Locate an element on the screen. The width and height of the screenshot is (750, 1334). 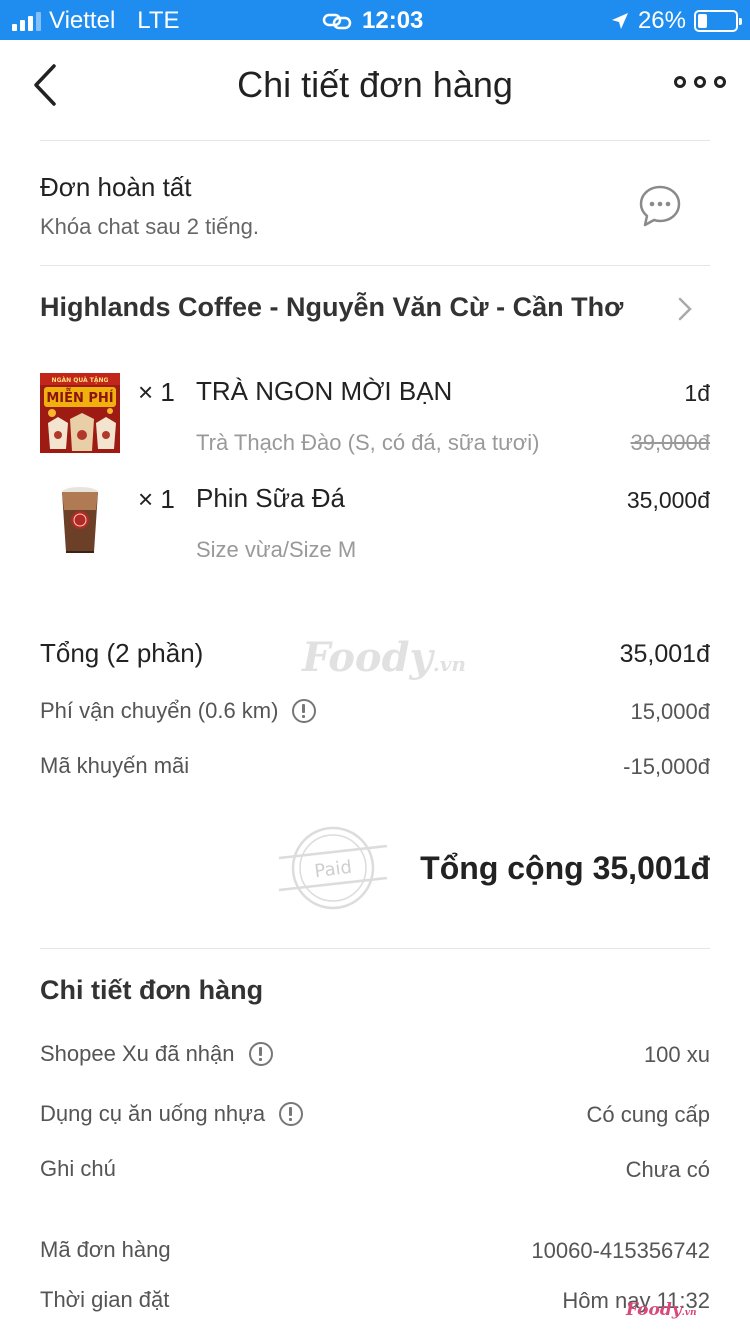
carrier-label: Viettel is located at coordinates (82, 20).